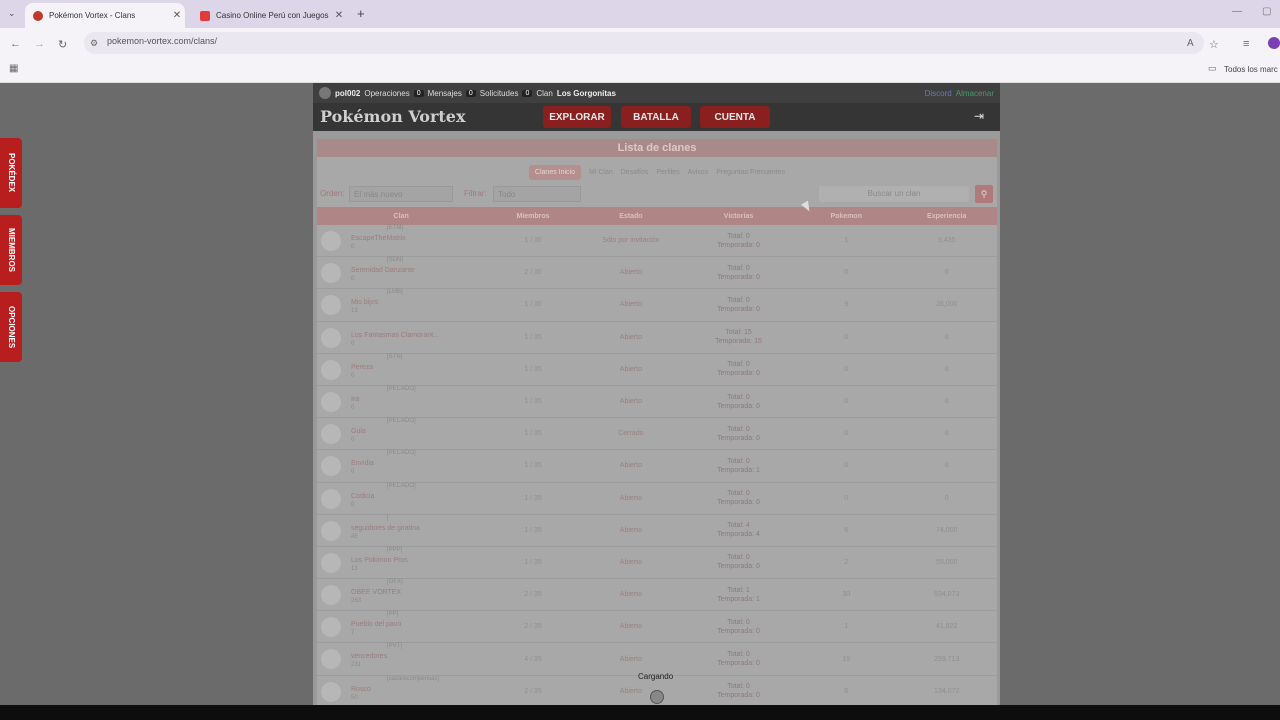 This screenshot has height=720, width=1280. Describe the element at coordinates (401, 194) in the screenshot. I see `order-select: El más nuevo` at that location.